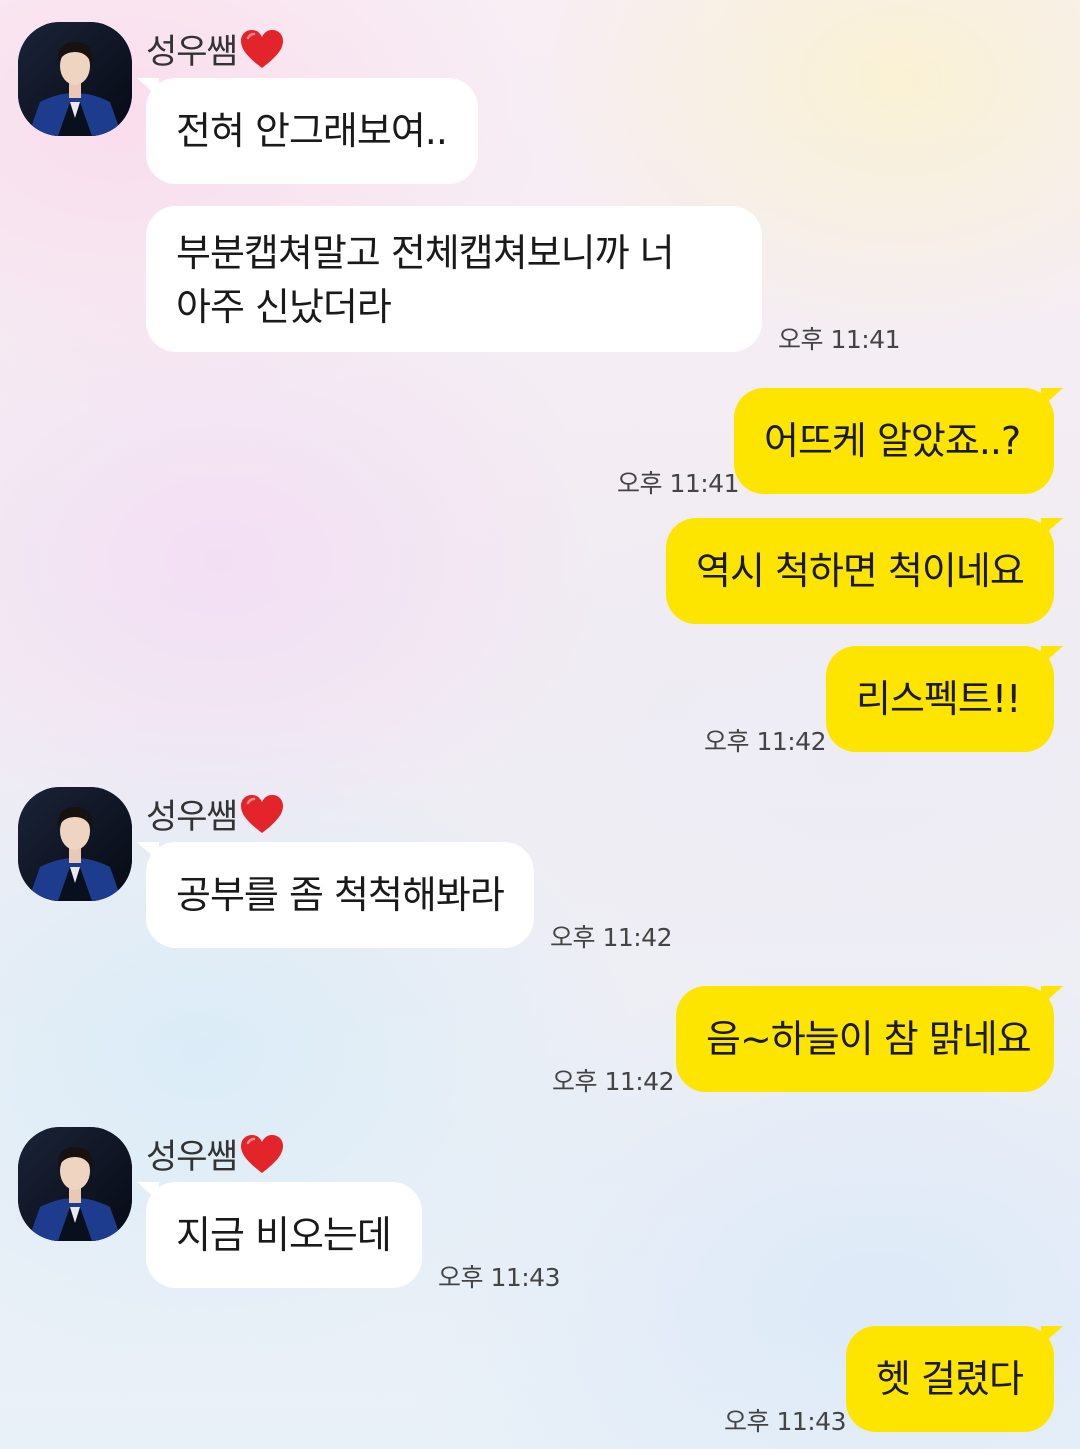 This screenshot has width=1080, height=1449. I want to click on incoming-message: 공부를 좀 척척해봐라, so click(335, 895).